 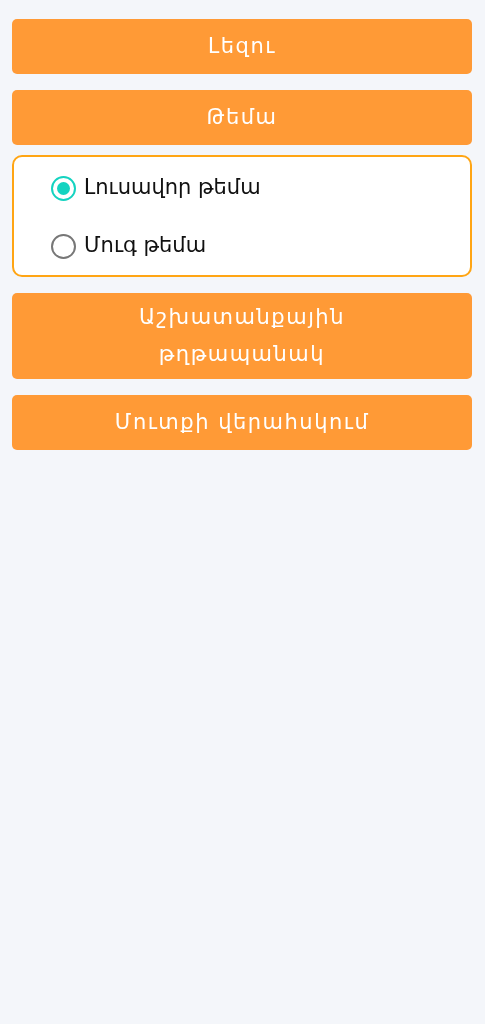 What do you see at coordinates (242, 336) in the screenshot?
I see `menu-button: Աշխատանքային թղթապանակ` at bounding box center [242, 336].